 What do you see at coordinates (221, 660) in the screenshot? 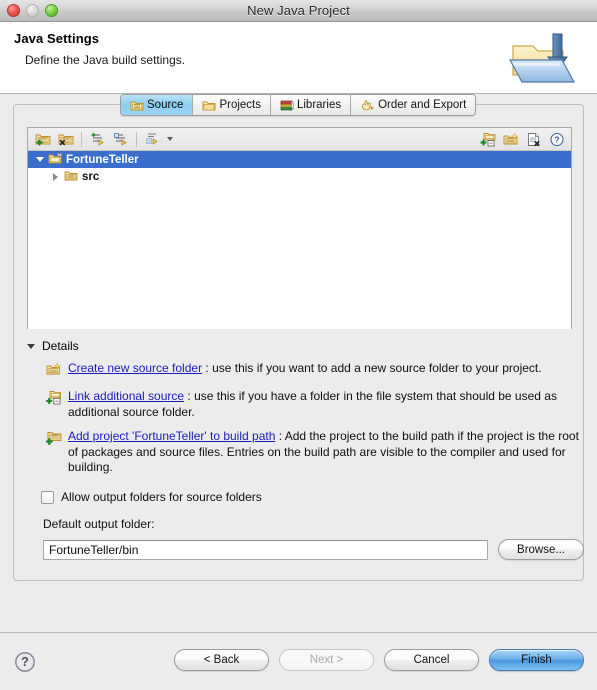
I see `back-button: < Back` at bounding box center [221, 660].